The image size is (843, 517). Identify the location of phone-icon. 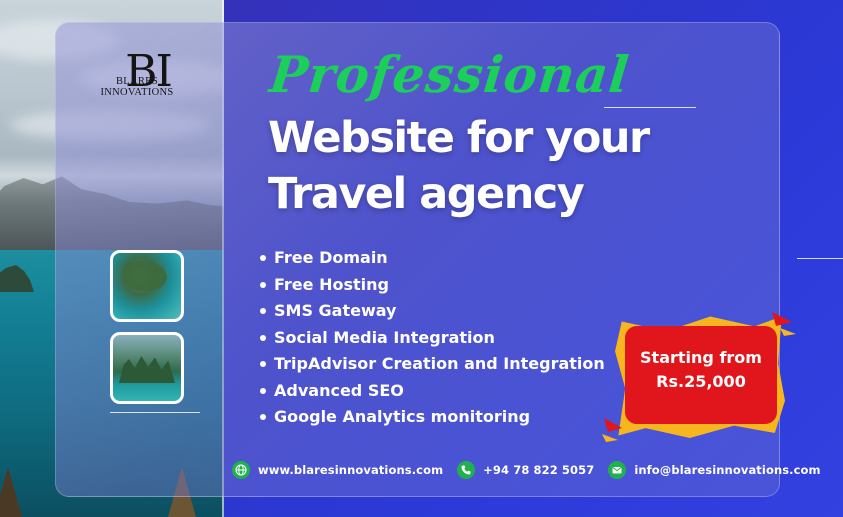
(466, 470).